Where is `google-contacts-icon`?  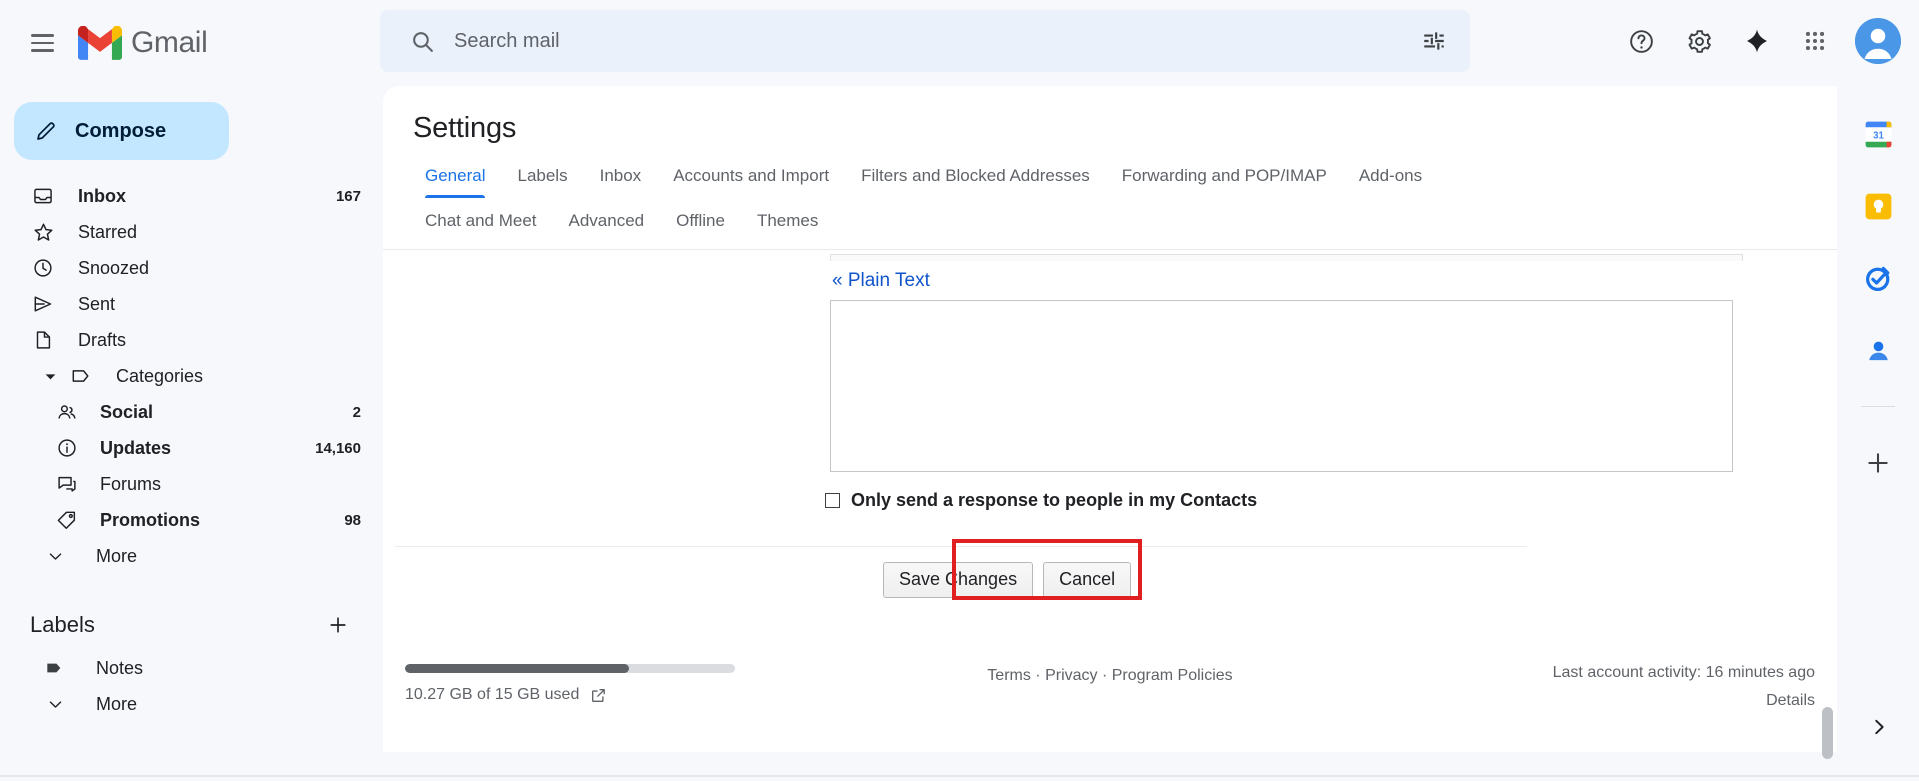
google-contacts-icon is located at coordinates (1878, 350).